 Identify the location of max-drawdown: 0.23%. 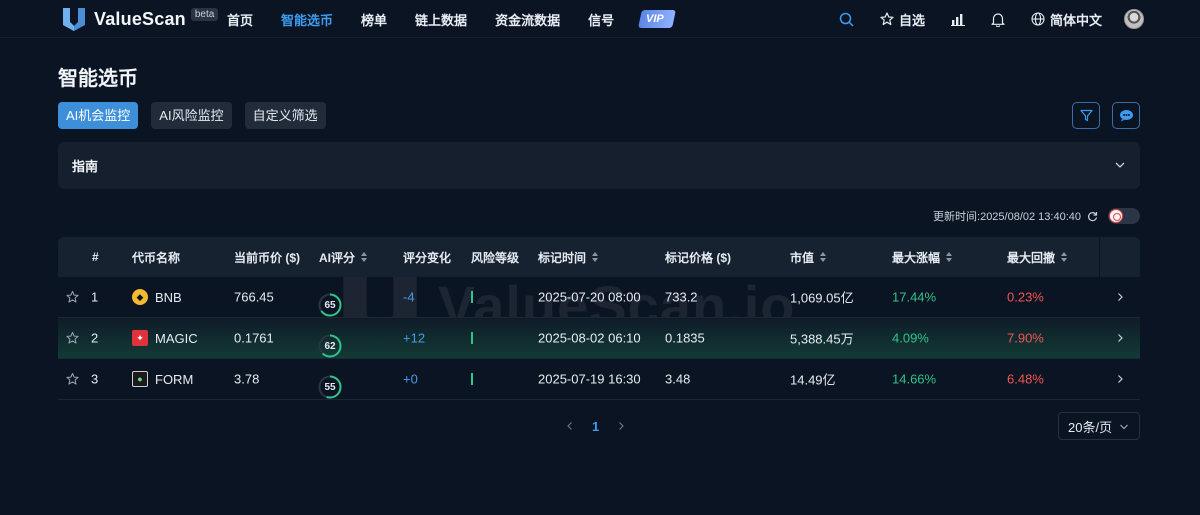
(1025, 297).